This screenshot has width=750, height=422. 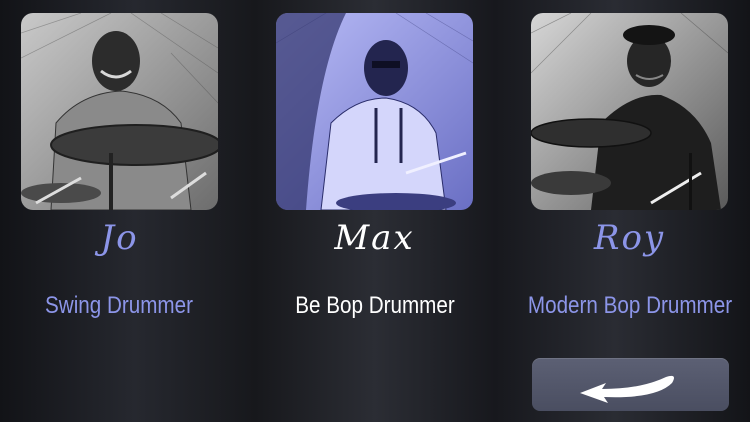 I want to click on signature-roy: Roy, so click(x=629, y=238).